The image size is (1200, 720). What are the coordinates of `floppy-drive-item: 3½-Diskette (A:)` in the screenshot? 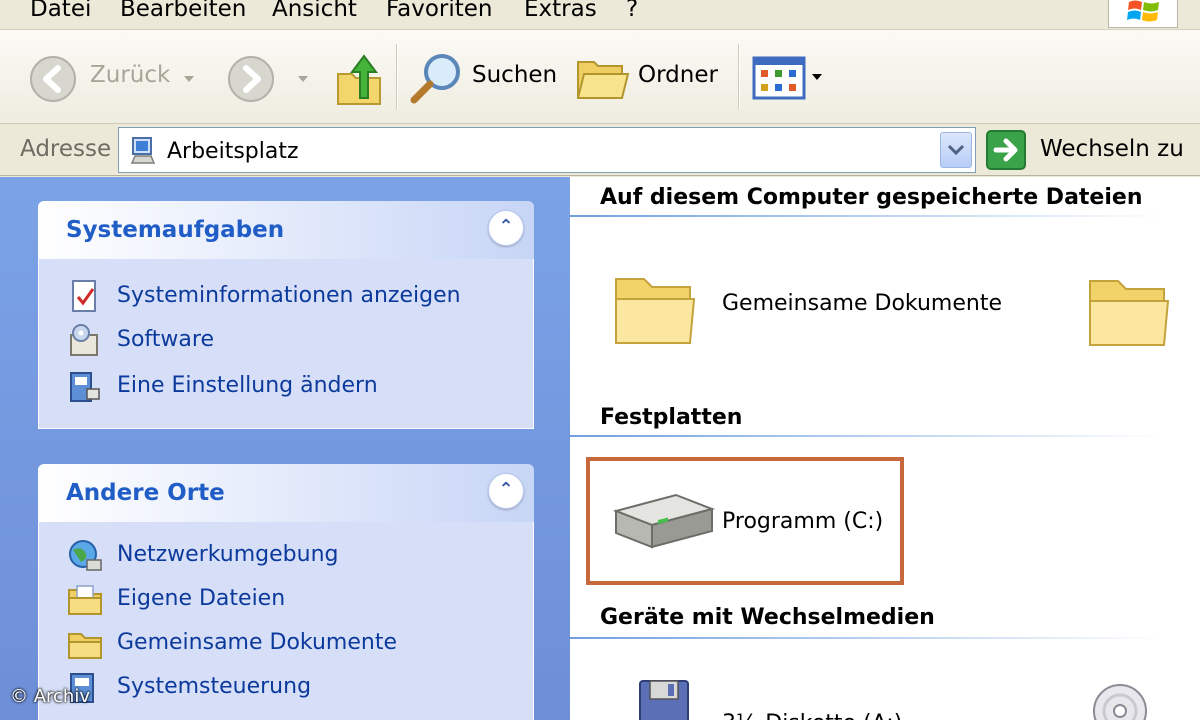 It's located at (834, 698).